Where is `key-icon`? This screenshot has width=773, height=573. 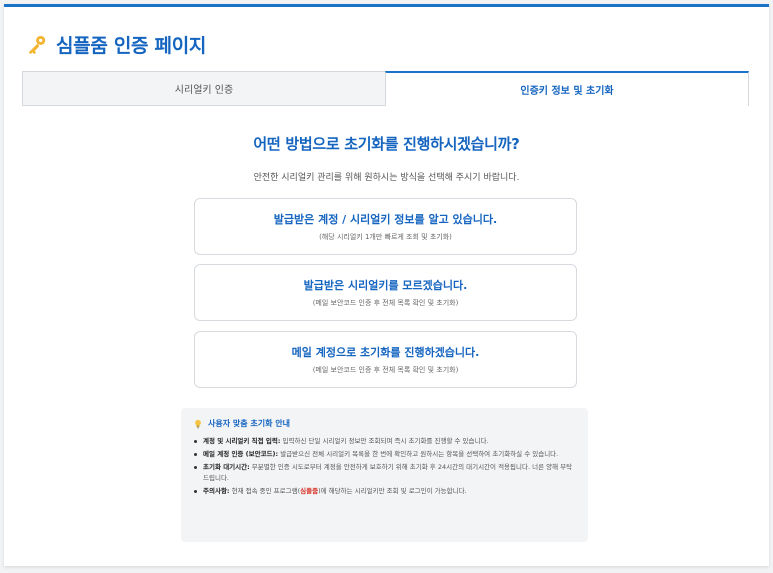 key-icon is located at coordinates (37, 44).